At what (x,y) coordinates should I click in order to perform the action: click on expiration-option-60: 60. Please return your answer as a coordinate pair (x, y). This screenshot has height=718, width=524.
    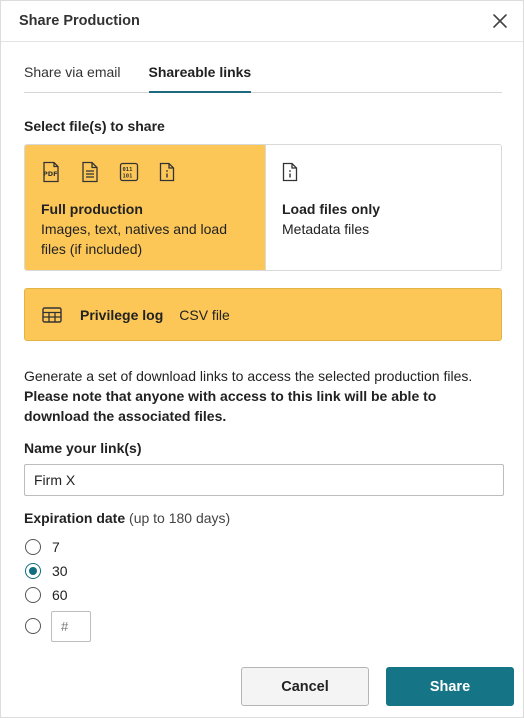
    Looking at the image, I should click on (274, 595).